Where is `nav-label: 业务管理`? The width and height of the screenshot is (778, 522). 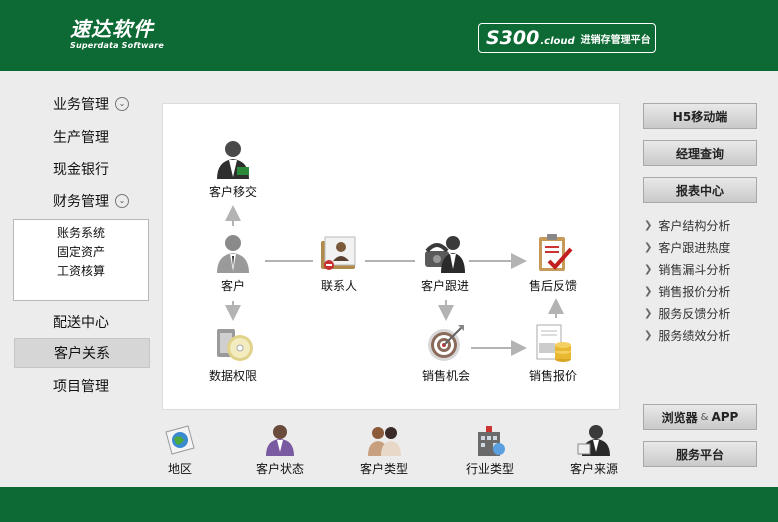
nav-label: 业务管理 is located at coordinates (81, 105).